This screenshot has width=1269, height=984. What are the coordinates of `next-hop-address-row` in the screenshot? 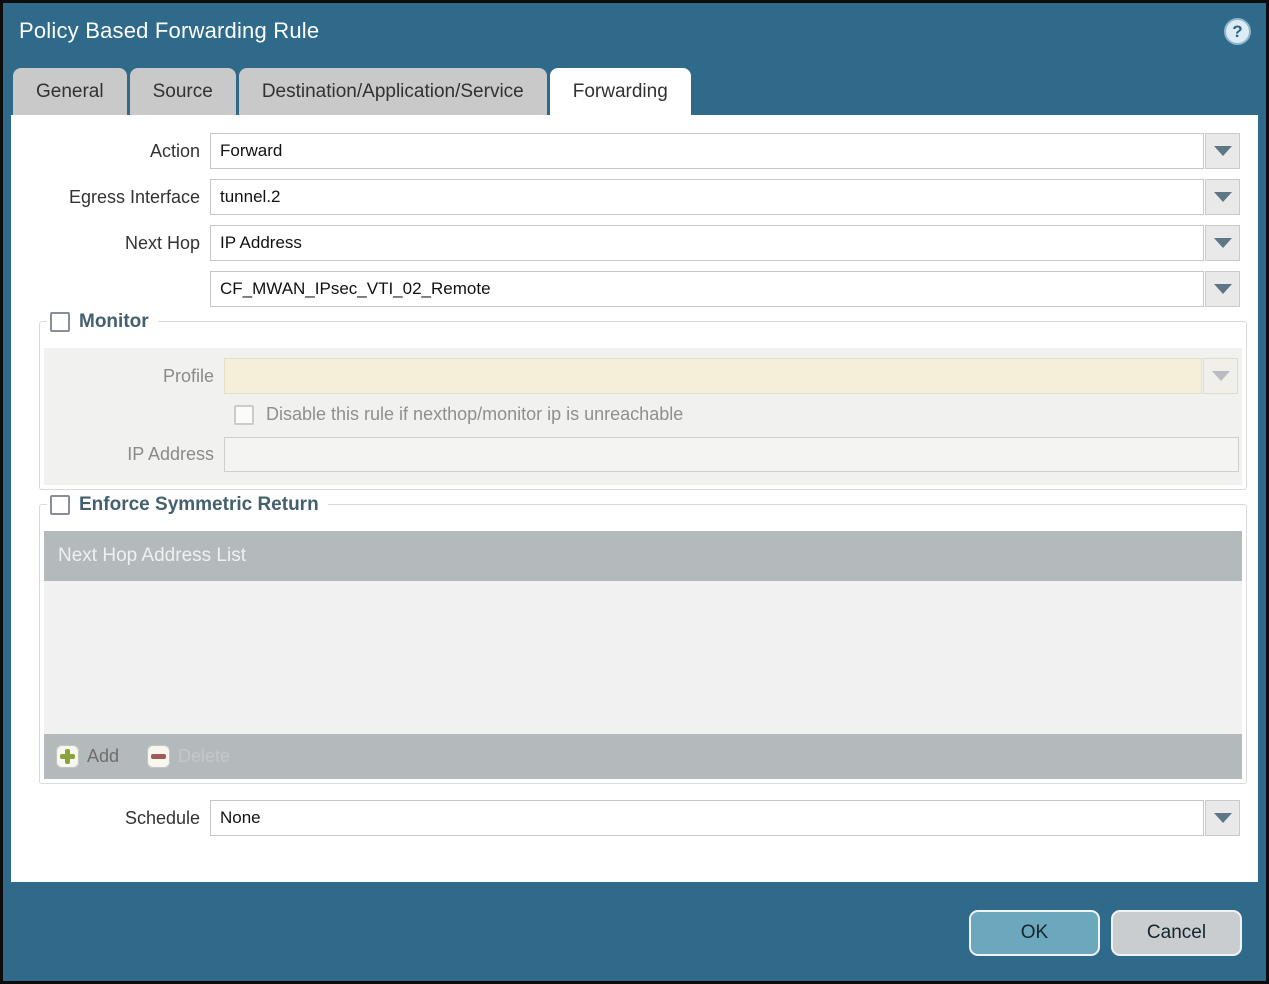 It's located at (634, 289).